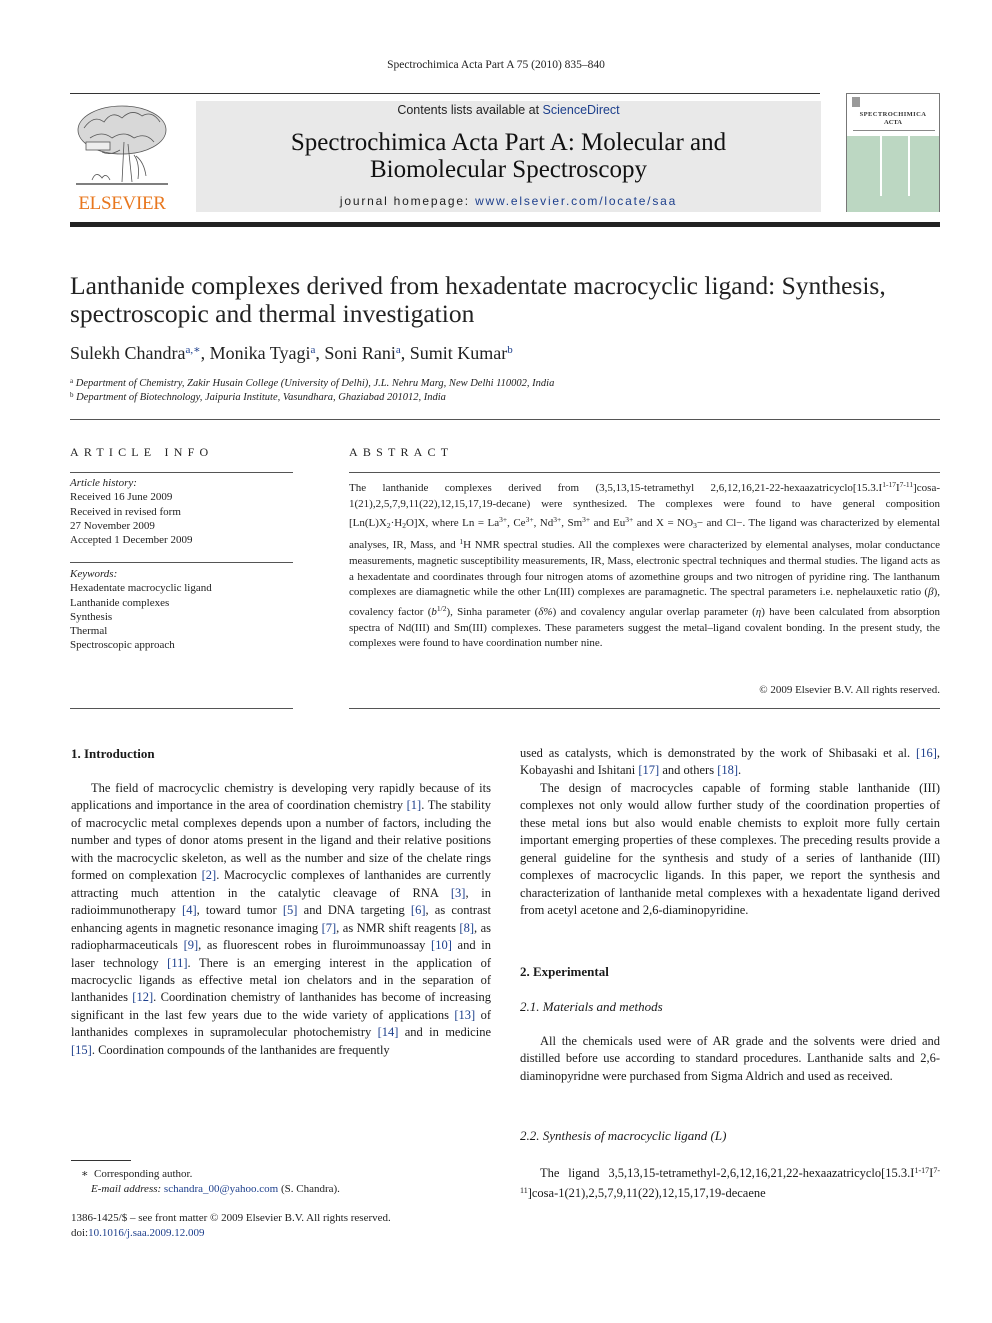 The height and width of the screenshot is (1323, 992). I want to click on citation-link: [2], so click(209, 875).